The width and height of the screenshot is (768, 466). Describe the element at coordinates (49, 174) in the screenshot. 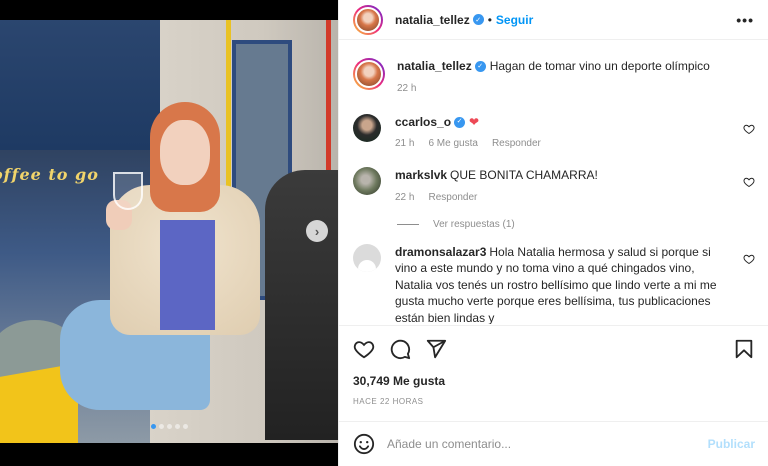

I see `photo-sign: offee to go` at that location.